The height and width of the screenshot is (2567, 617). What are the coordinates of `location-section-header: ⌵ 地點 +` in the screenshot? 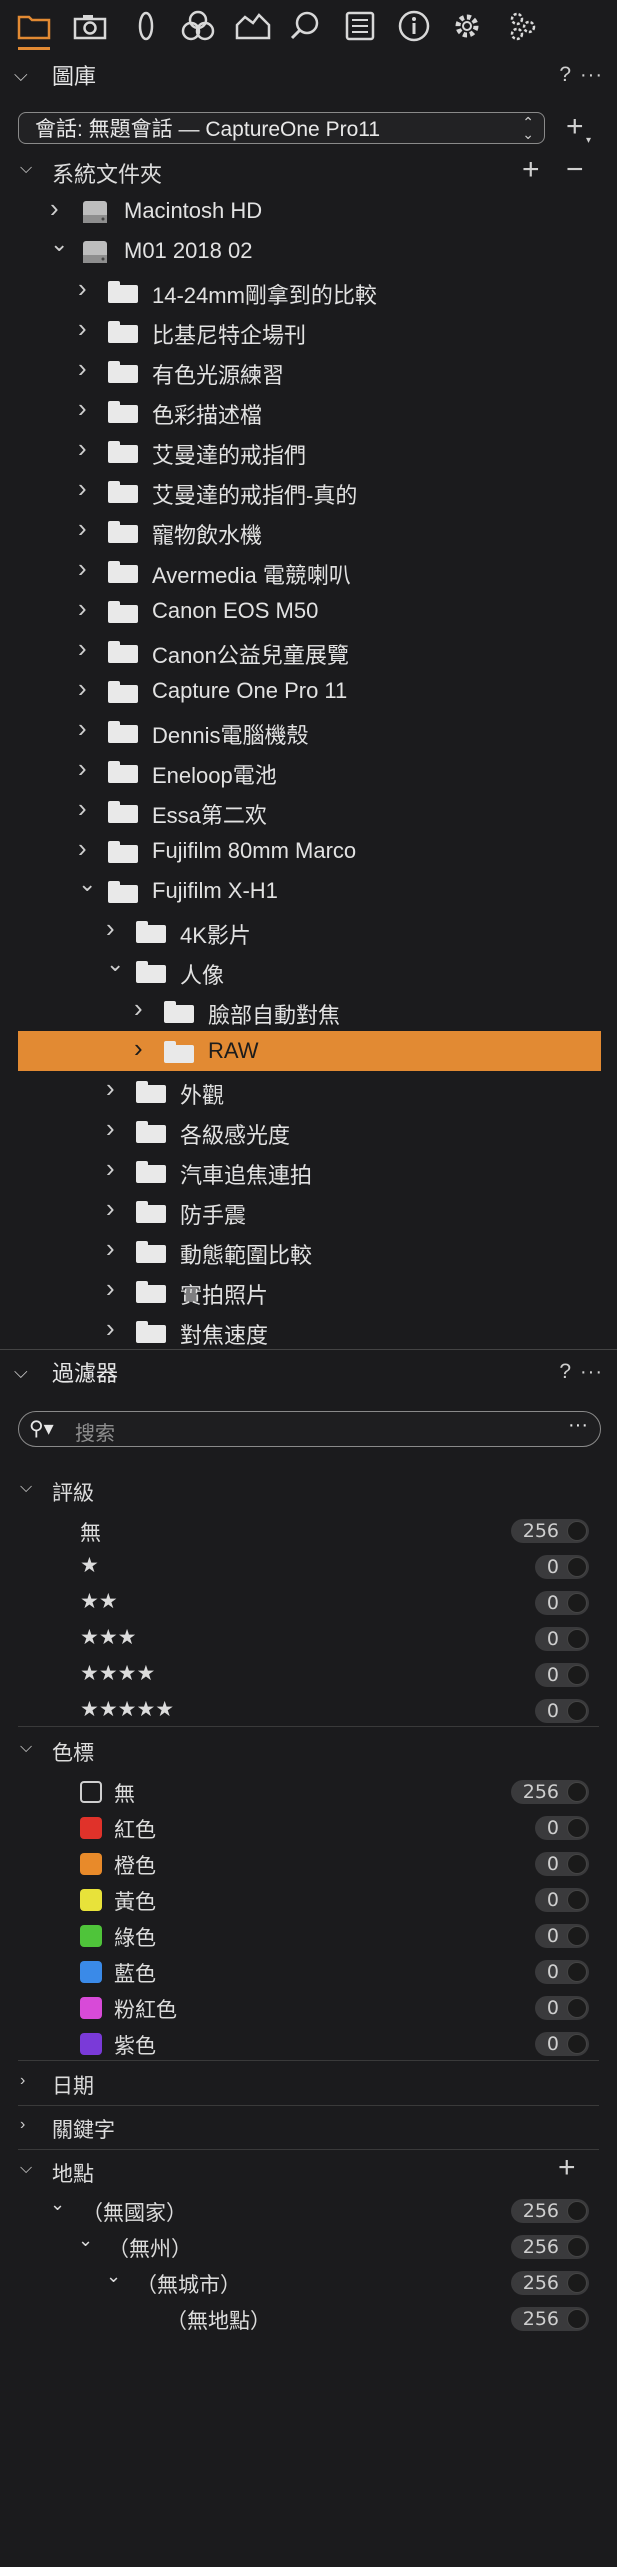 It's located at (308, 2171).